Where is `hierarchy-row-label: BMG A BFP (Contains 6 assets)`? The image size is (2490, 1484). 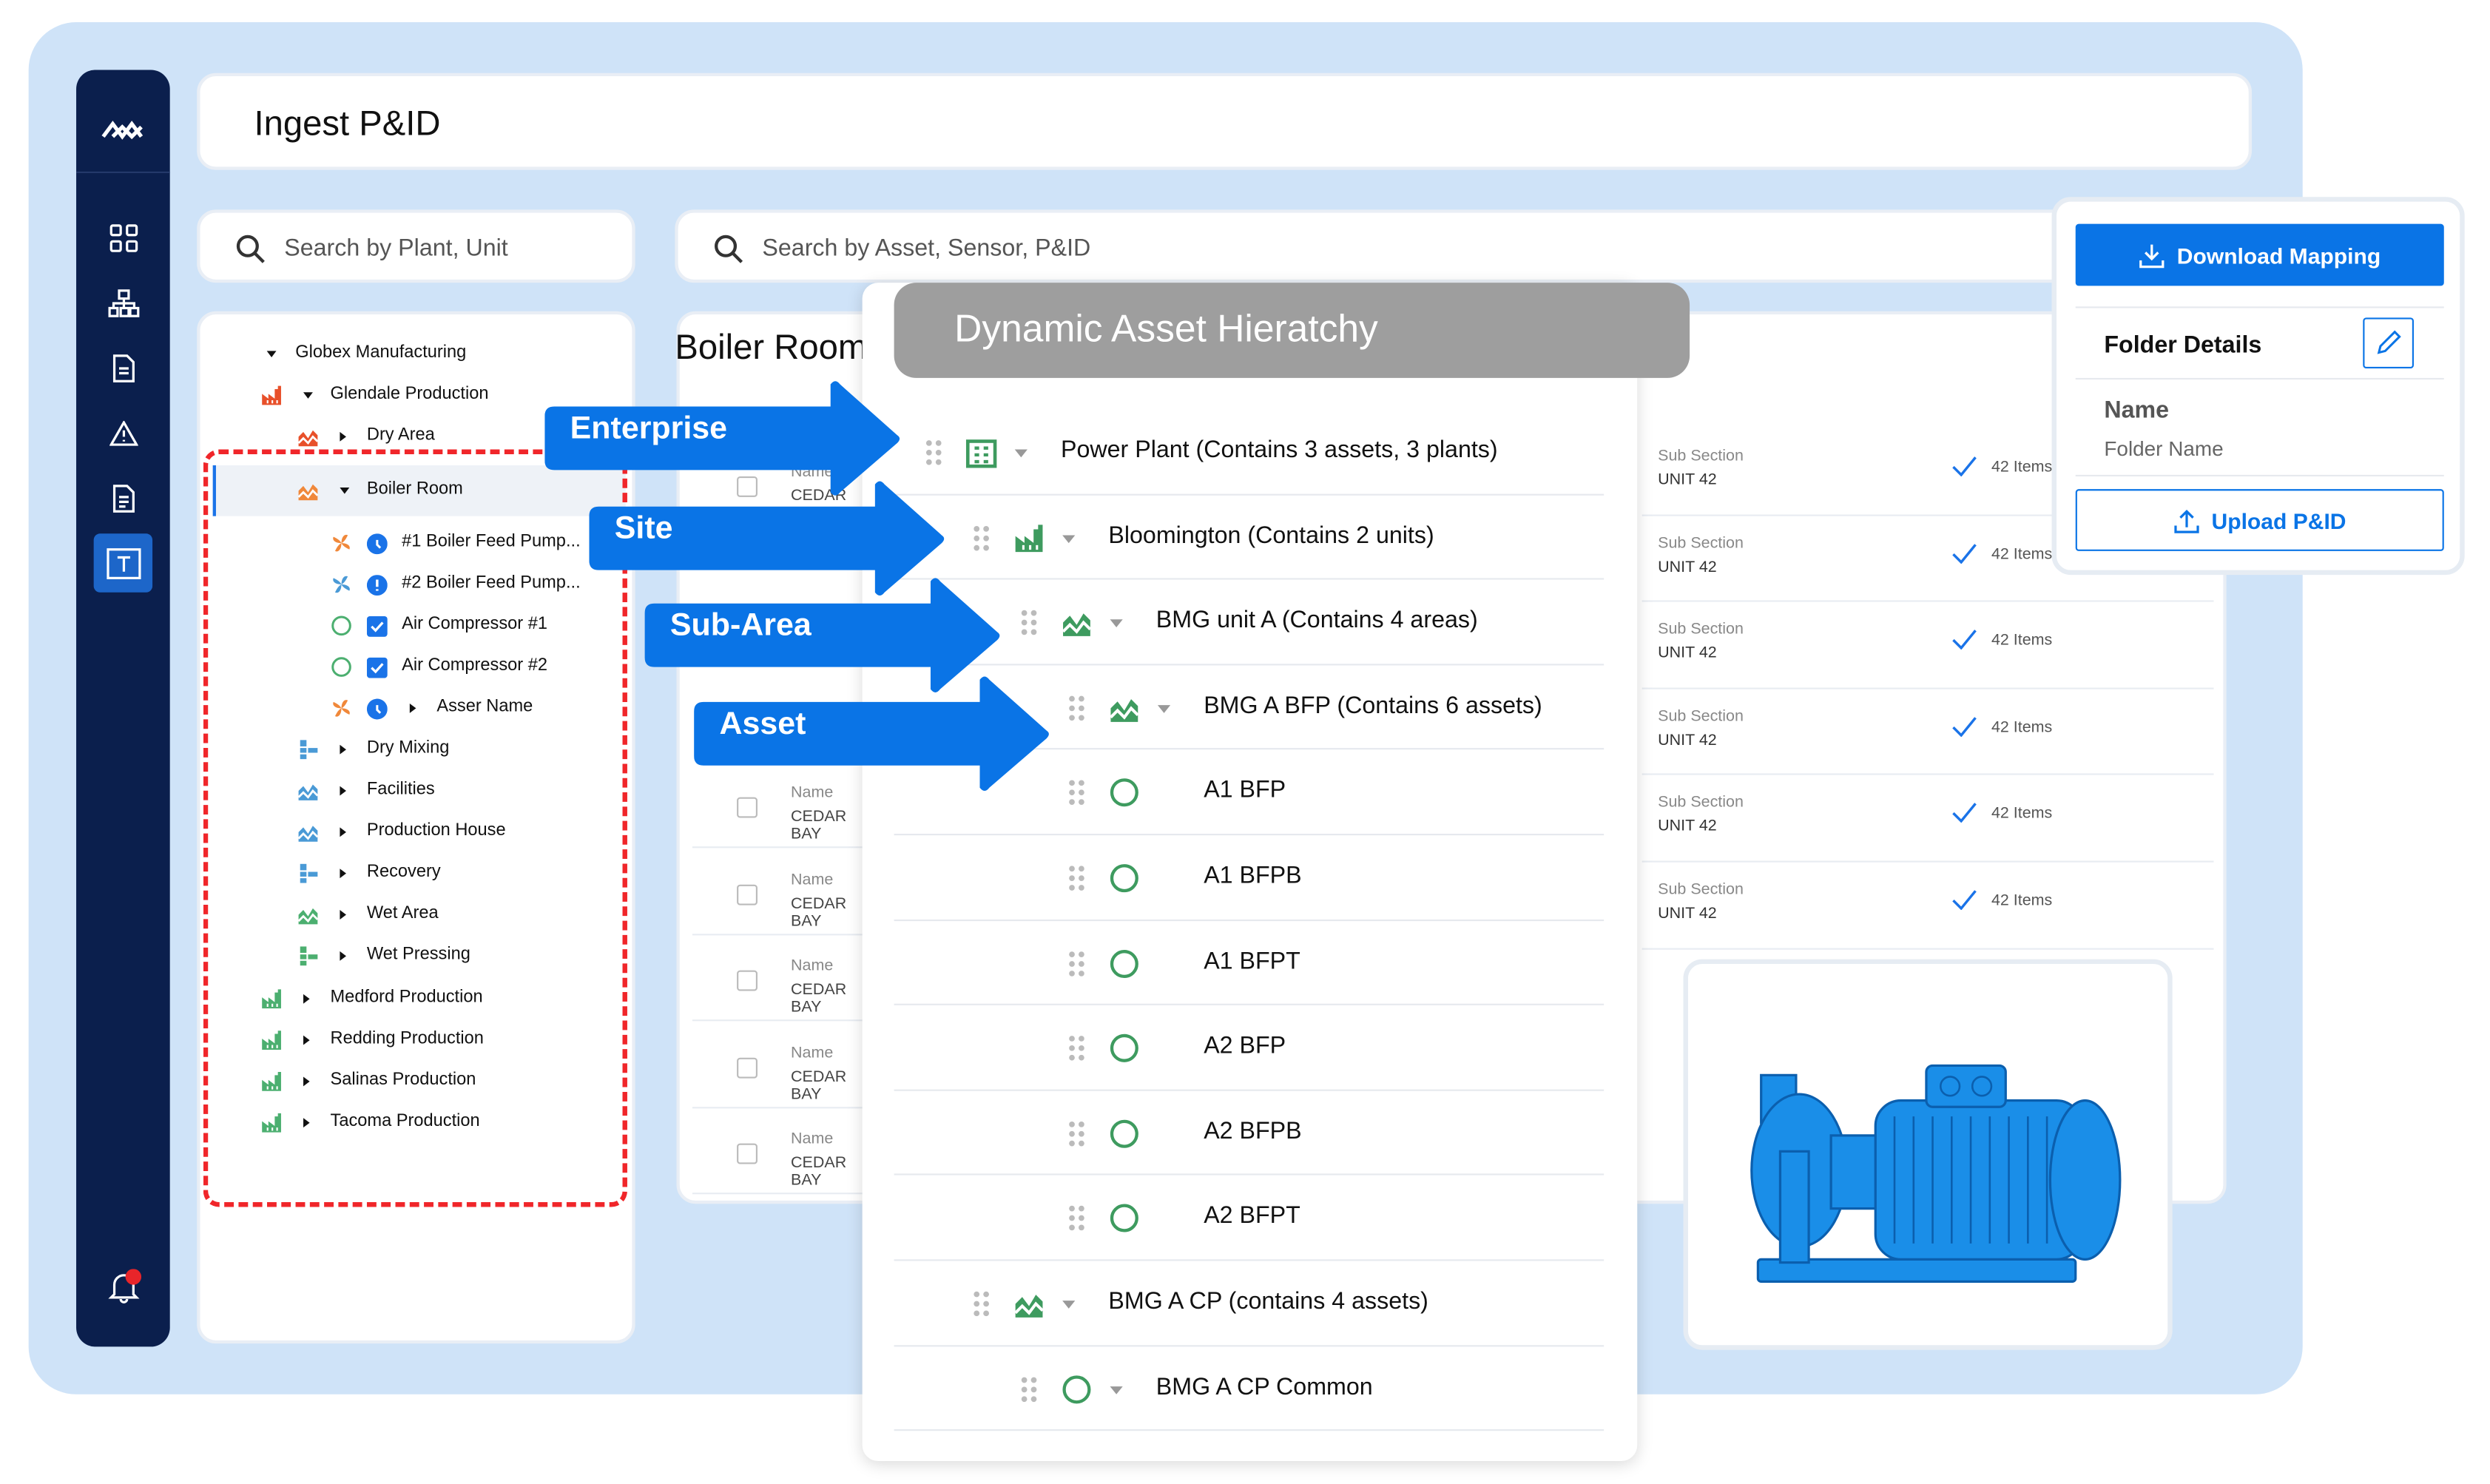 hierarchy-row-label: BMG A BFP (Contains 6 assets) is located at coordinates (1373, 706).